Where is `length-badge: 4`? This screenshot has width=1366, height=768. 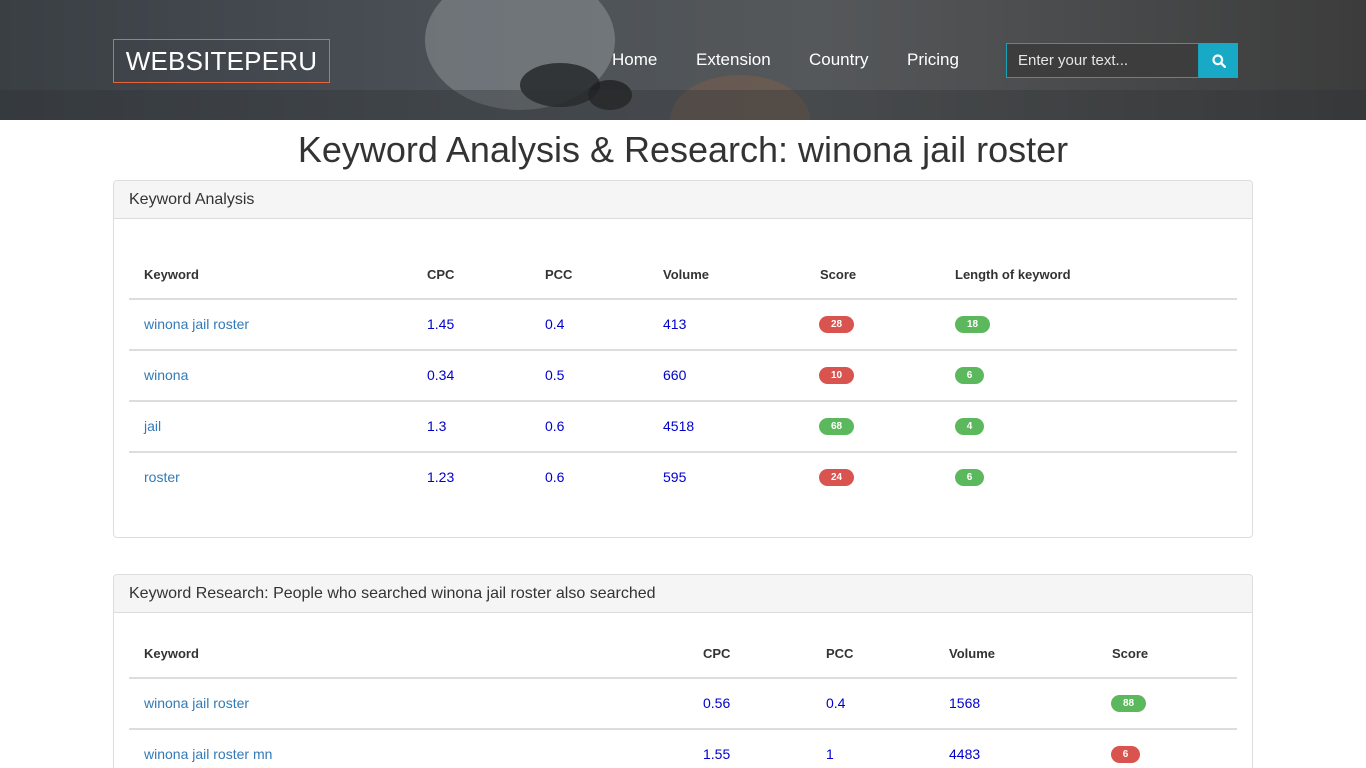
length-badge: 4 is located at coordinates (969, 426).